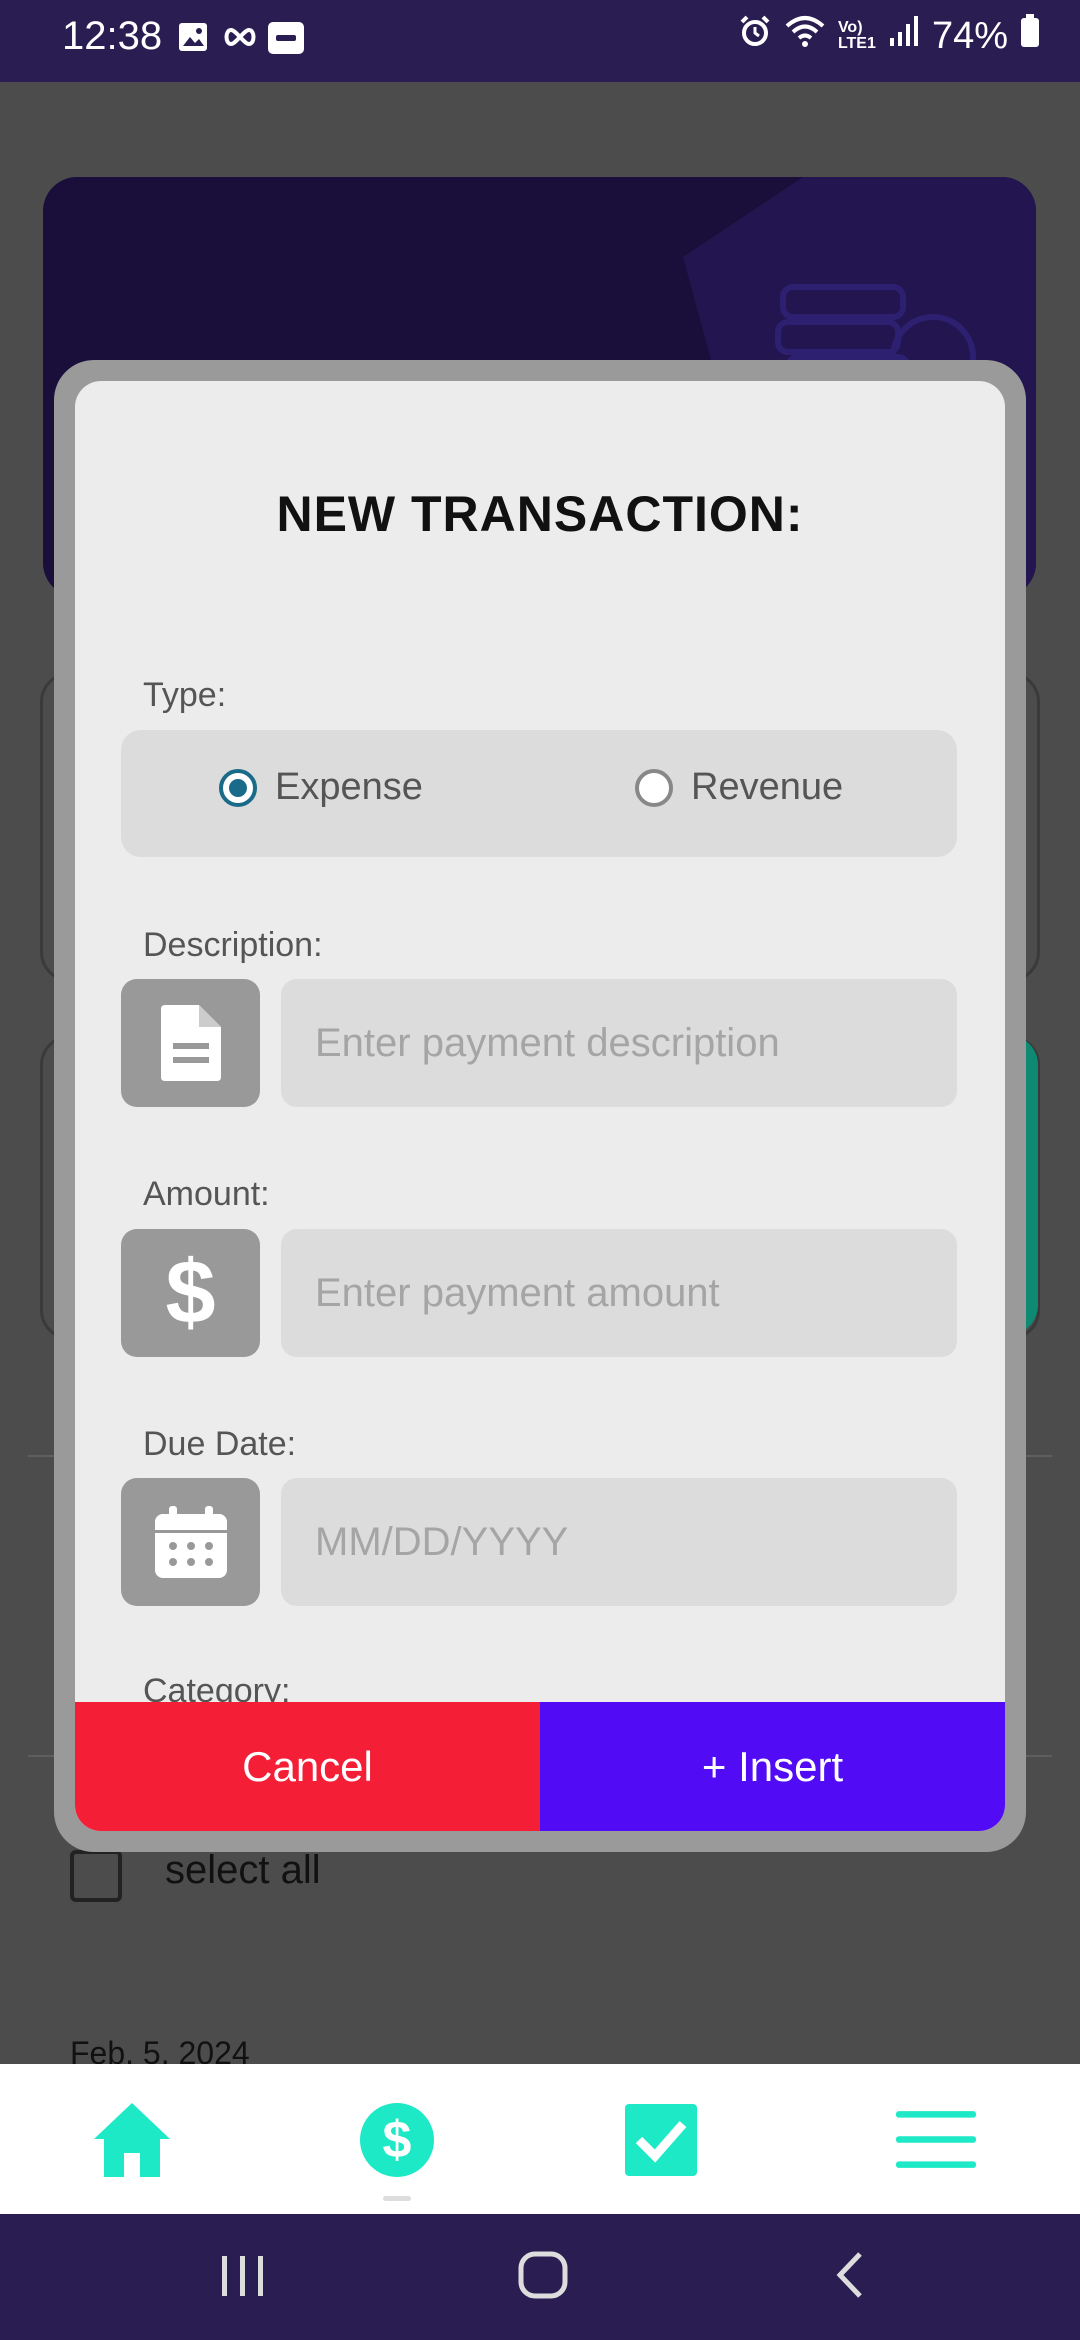 Image resolution: width=1080 pixels, height=2340 pixels. Describe the element at coordinates (220, 1444) in the screenshot. I see `due-date-label: Due Date:` at that location.